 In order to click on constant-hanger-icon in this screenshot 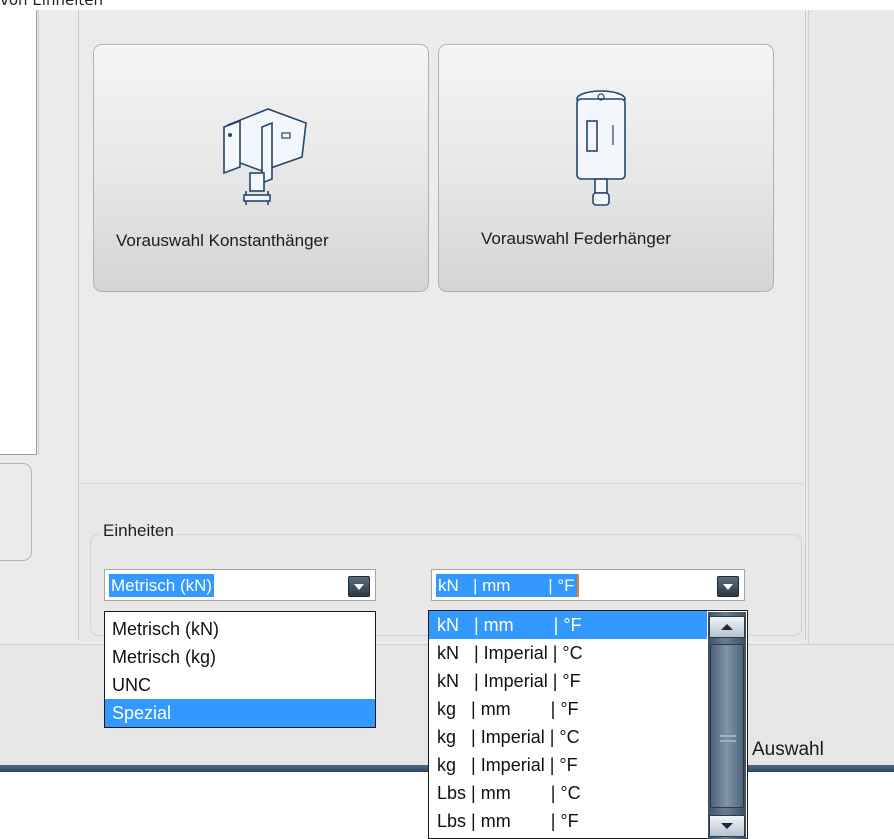, I will do `click(265, 156)`.